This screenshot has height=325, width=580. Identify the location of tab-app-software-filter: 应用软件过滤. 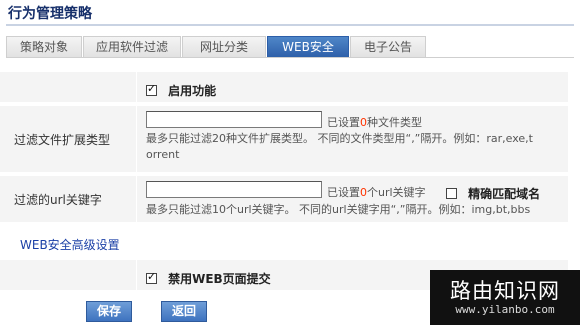
(132, 47).